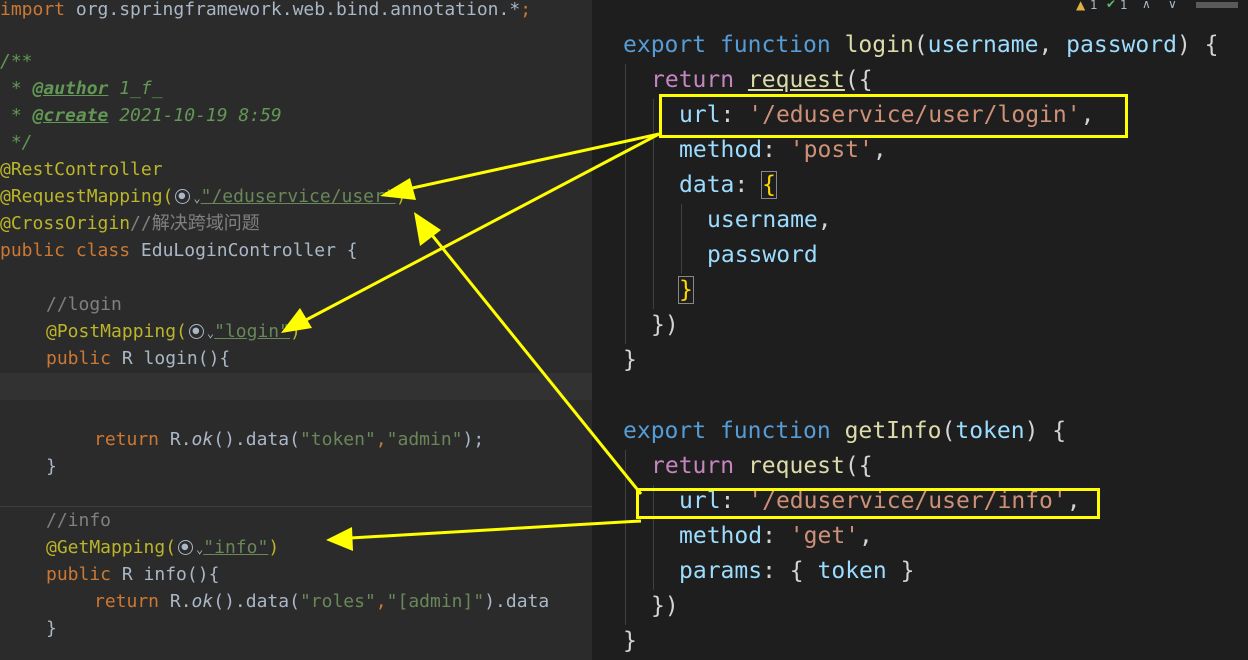 This screenshot has width=1248, height=660. I want to click on code-line-rest-controller: @RestController, so click(81, 169).